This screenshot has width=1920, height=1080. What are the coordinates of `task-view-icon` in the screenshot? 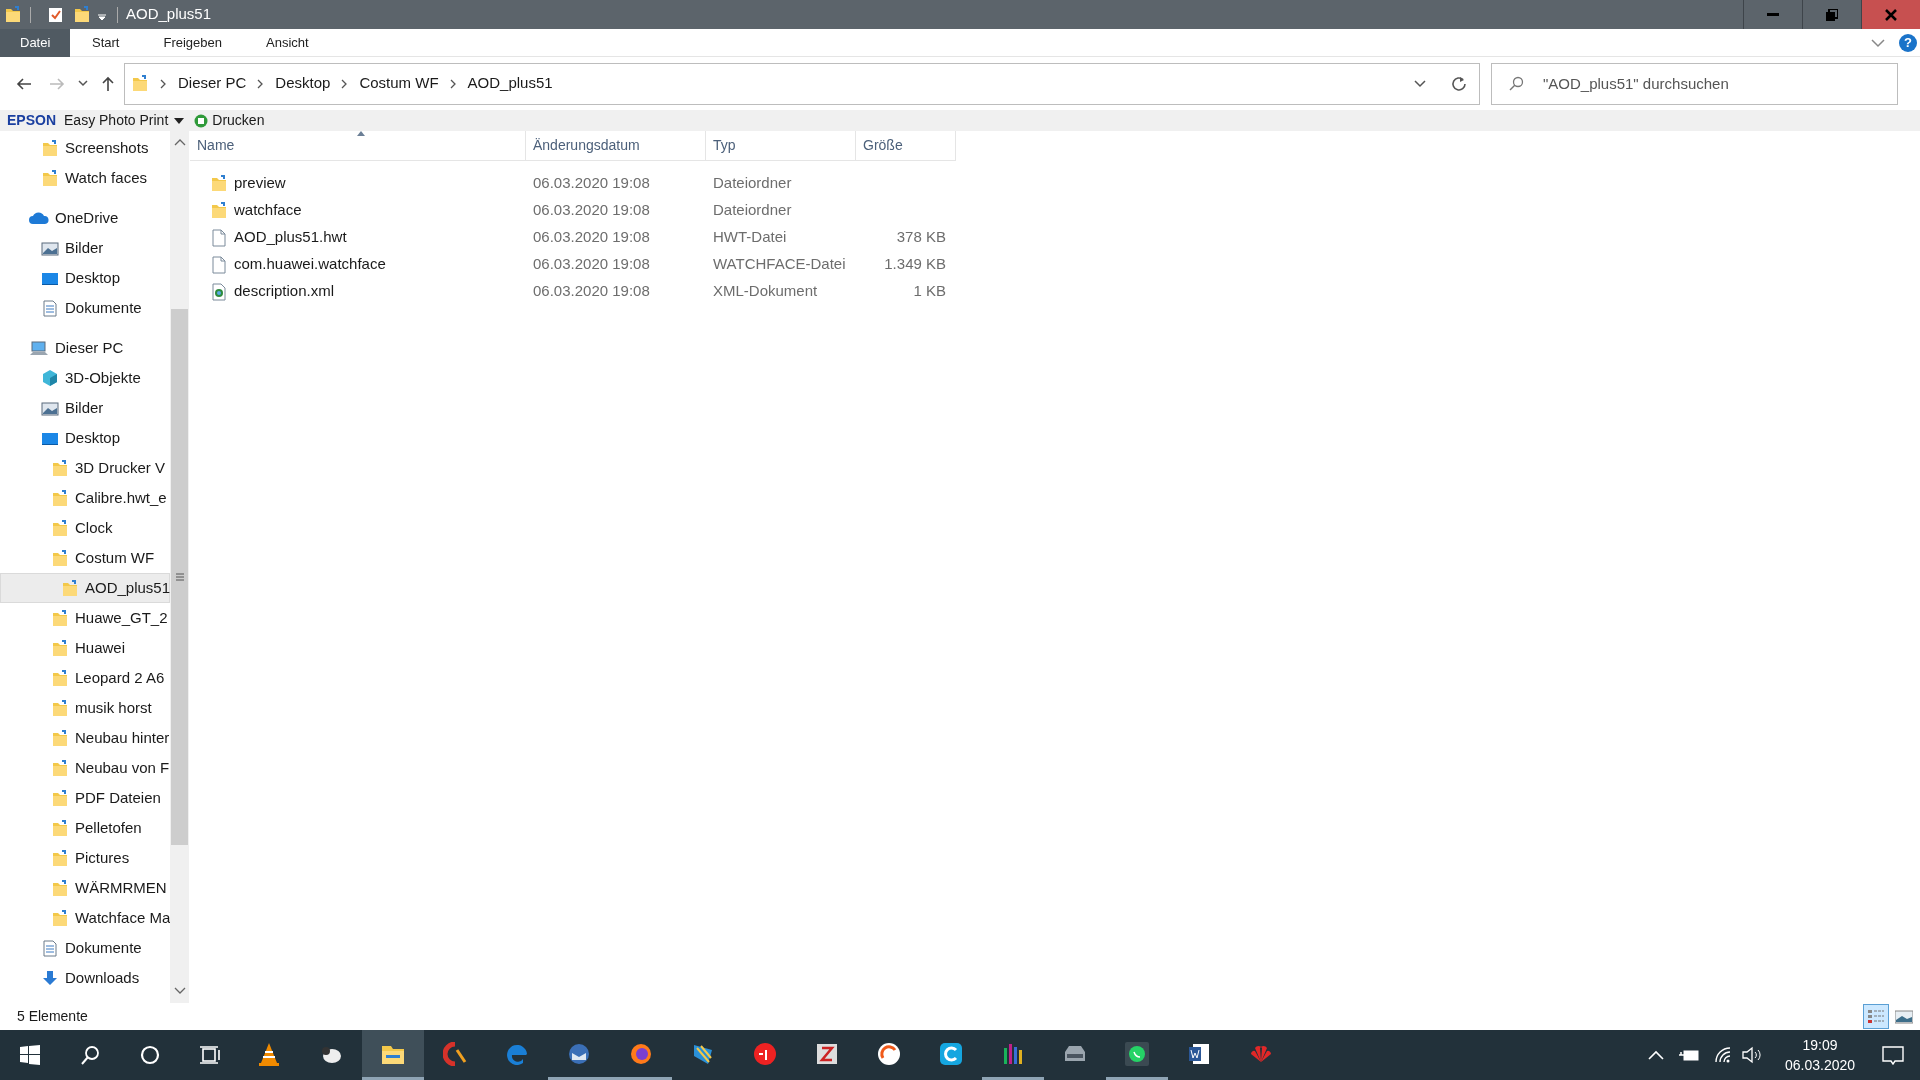 It's located at (210, 1055).